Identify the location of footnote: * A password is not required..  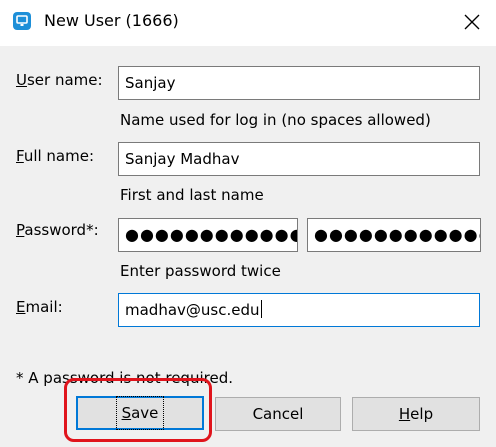
(124, 378).